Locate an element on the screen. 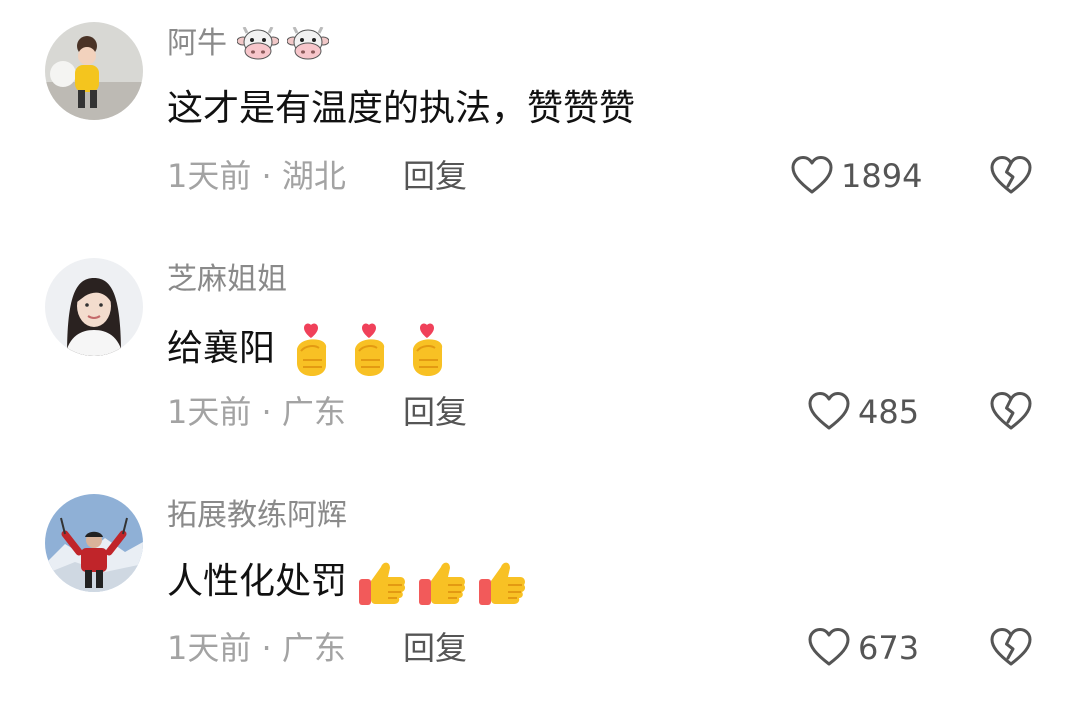 The image size is (1080, 708). like-button: 485 is located at coordinates (862, 412).